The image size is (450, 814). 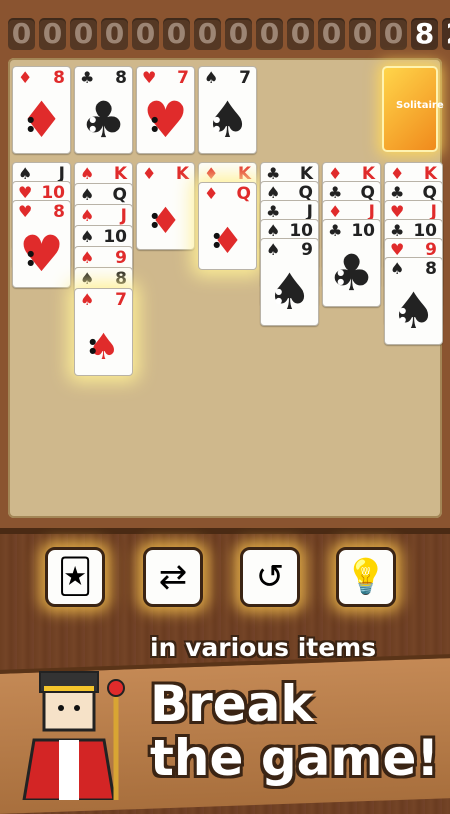 What do you see at coordinates (41, 244) in the screenshot?
I see `playing-card: ♥ 8 ♥ ● ●` at bounding box center [41, 244].